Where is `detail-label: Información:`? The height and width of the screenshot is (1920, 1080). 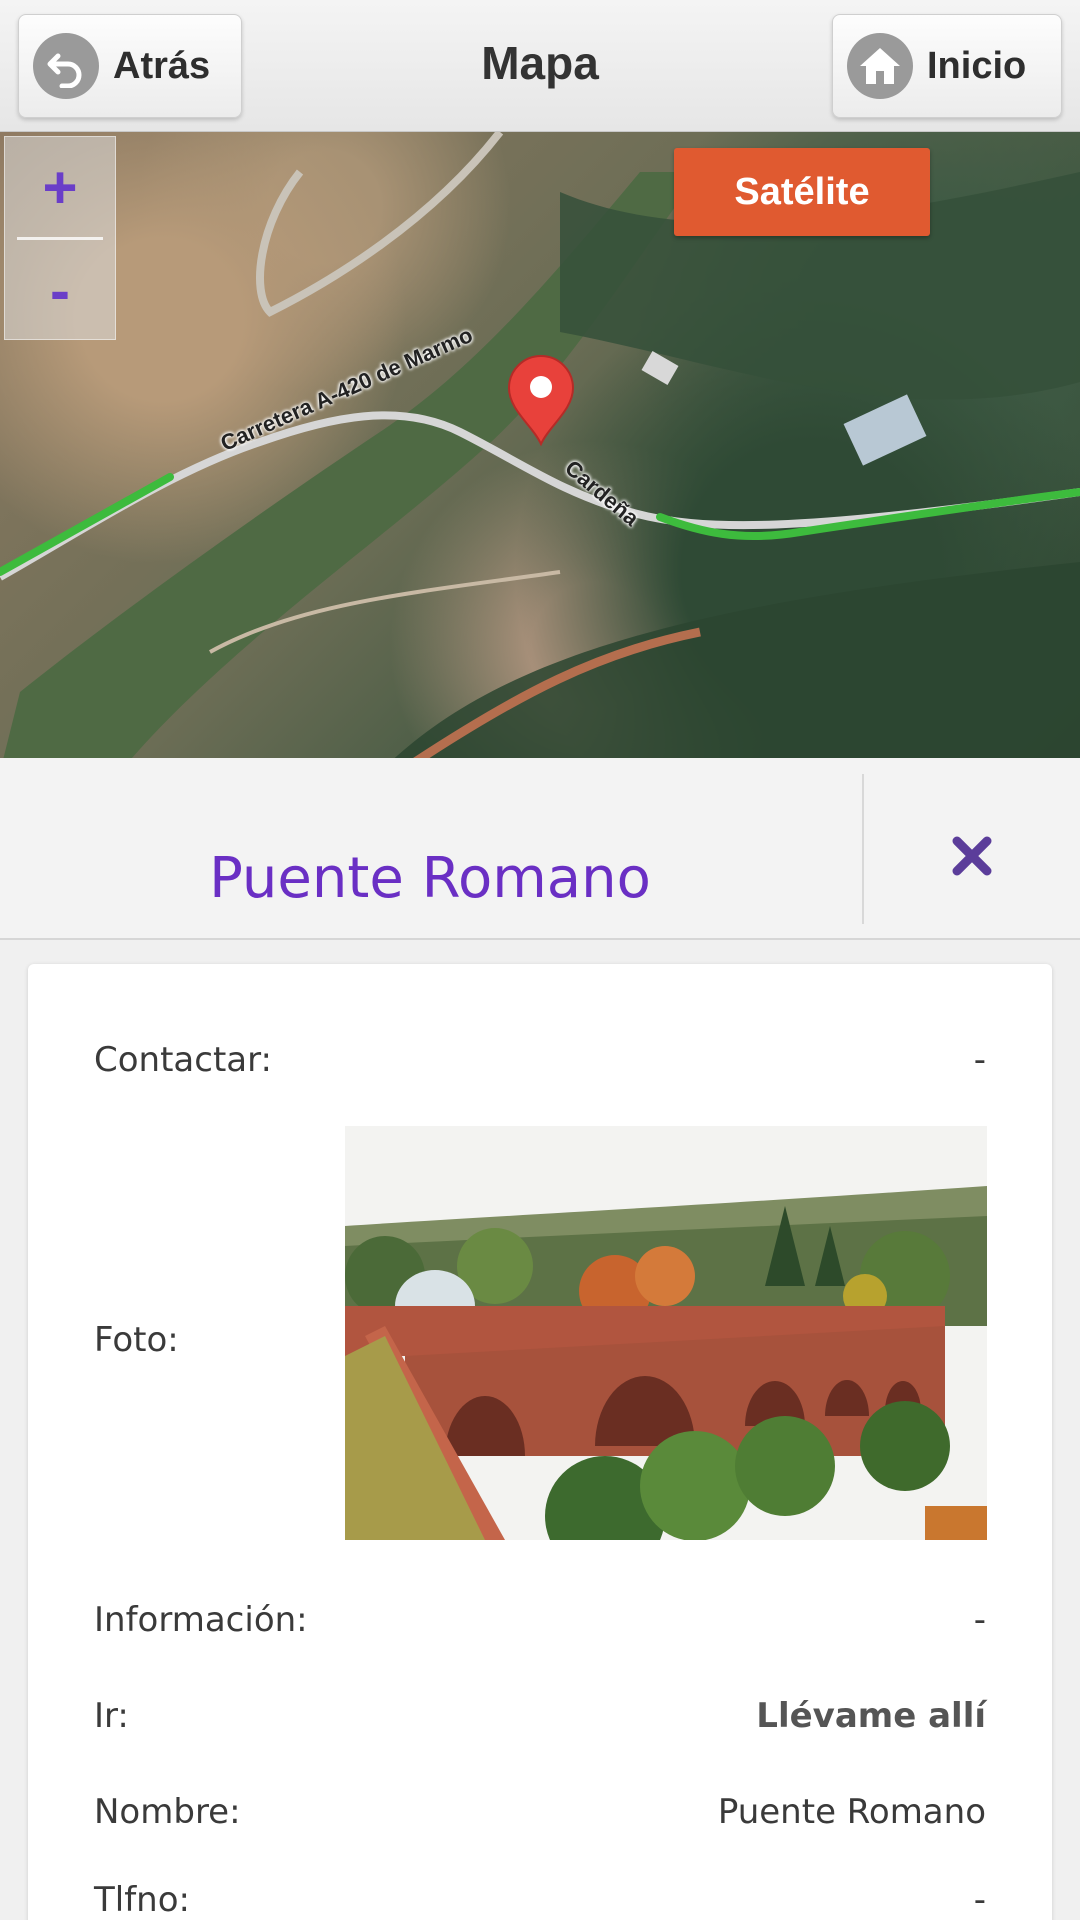
detail-label: Información: is located at coordinates (201, 1620).